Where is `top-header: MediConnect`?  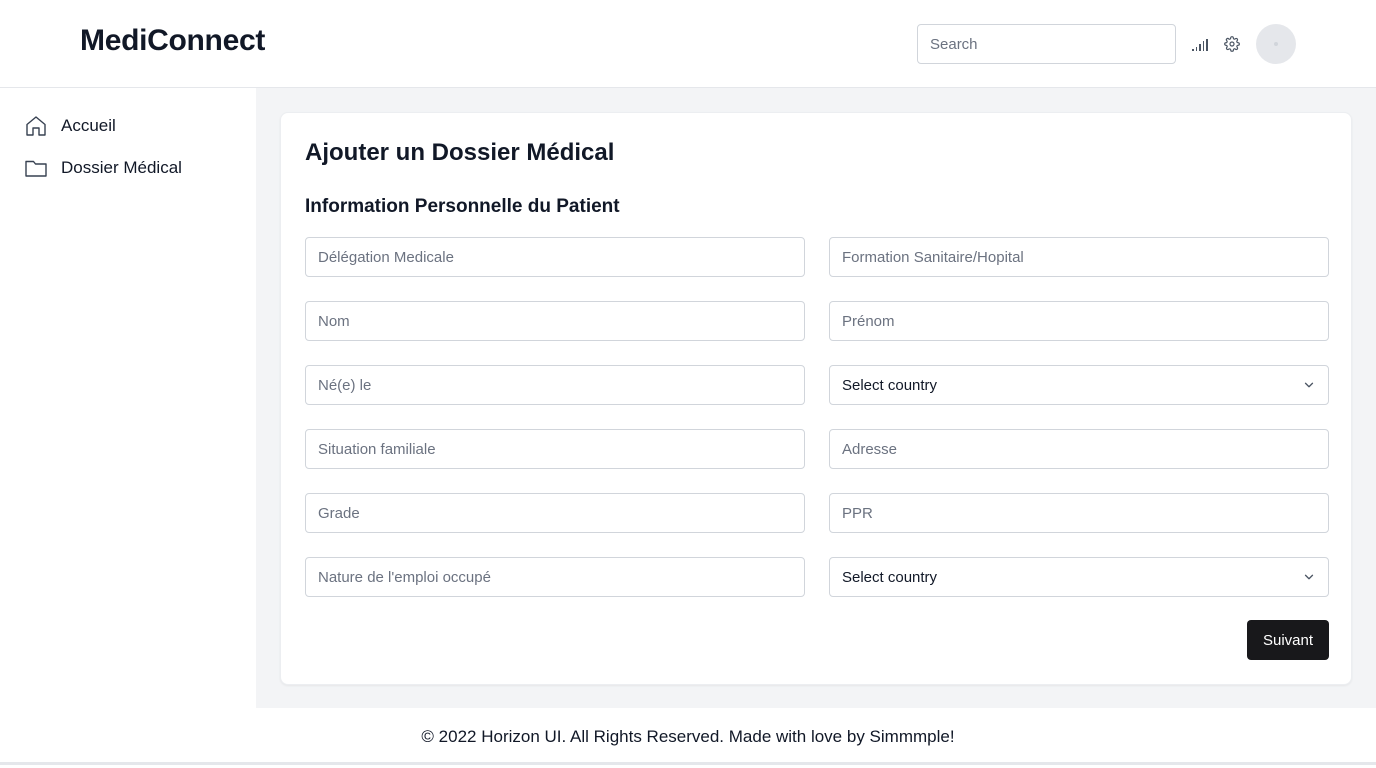 top-header: MediConnect is located at coordinates (688, 44).